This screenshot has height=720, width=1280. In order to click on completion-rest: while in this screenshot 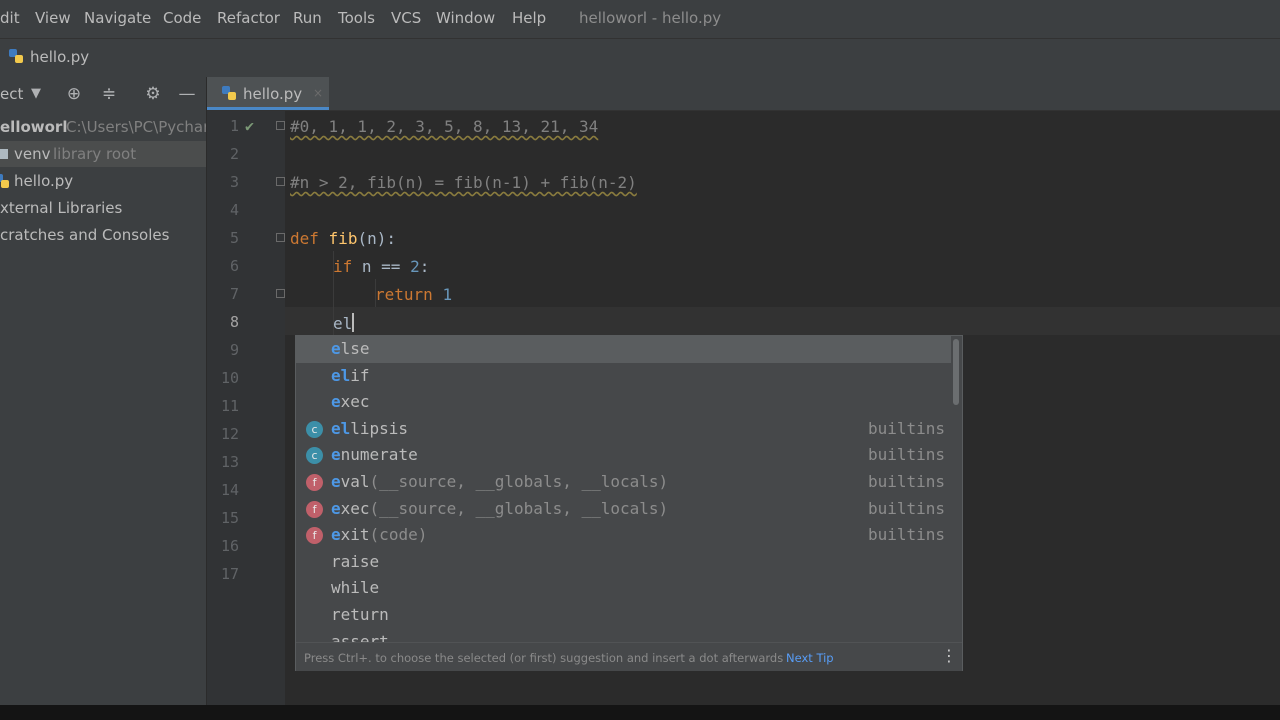, I will do `click(355, 587)`.